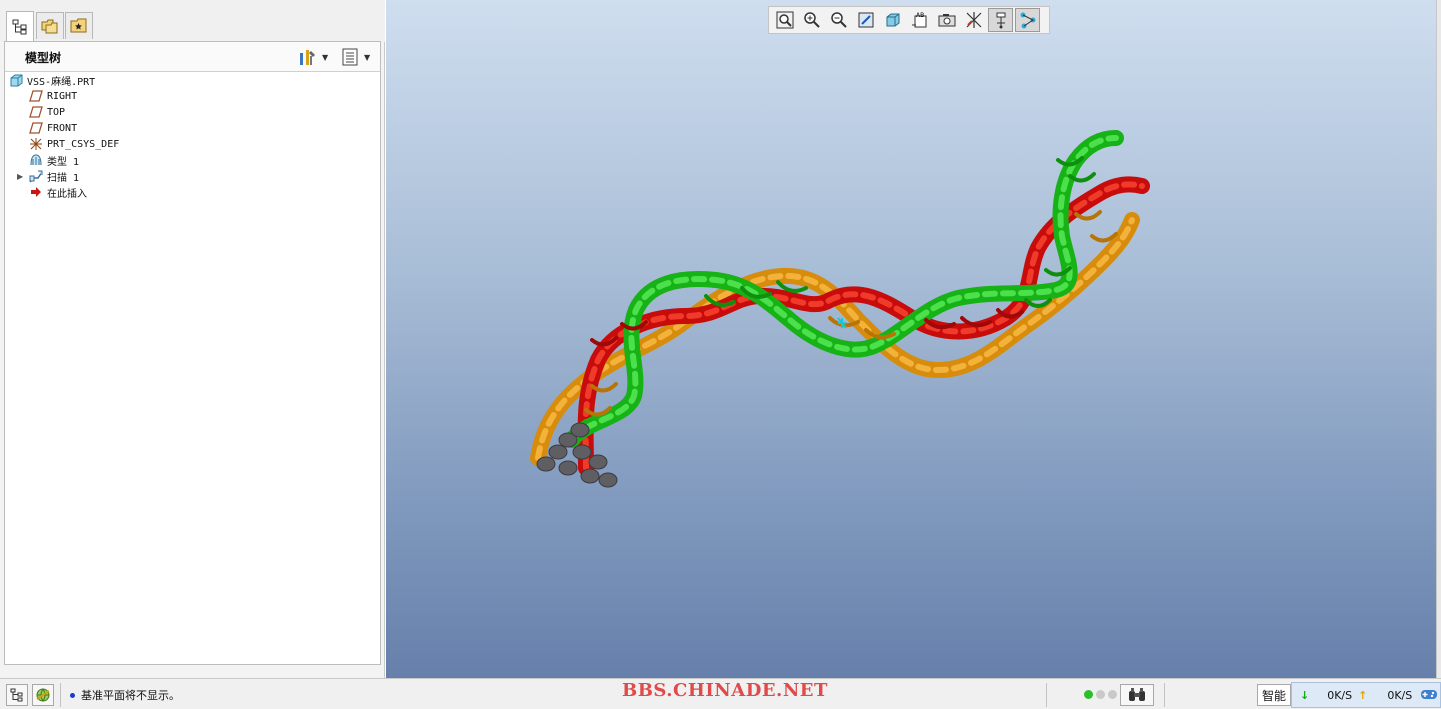 This screenshot has width=1441, height=709. What do you see at coordinates (62, 96) in the screenshot?
I see `tree-item-label: RIGHT` at bounding box center [62, 96].